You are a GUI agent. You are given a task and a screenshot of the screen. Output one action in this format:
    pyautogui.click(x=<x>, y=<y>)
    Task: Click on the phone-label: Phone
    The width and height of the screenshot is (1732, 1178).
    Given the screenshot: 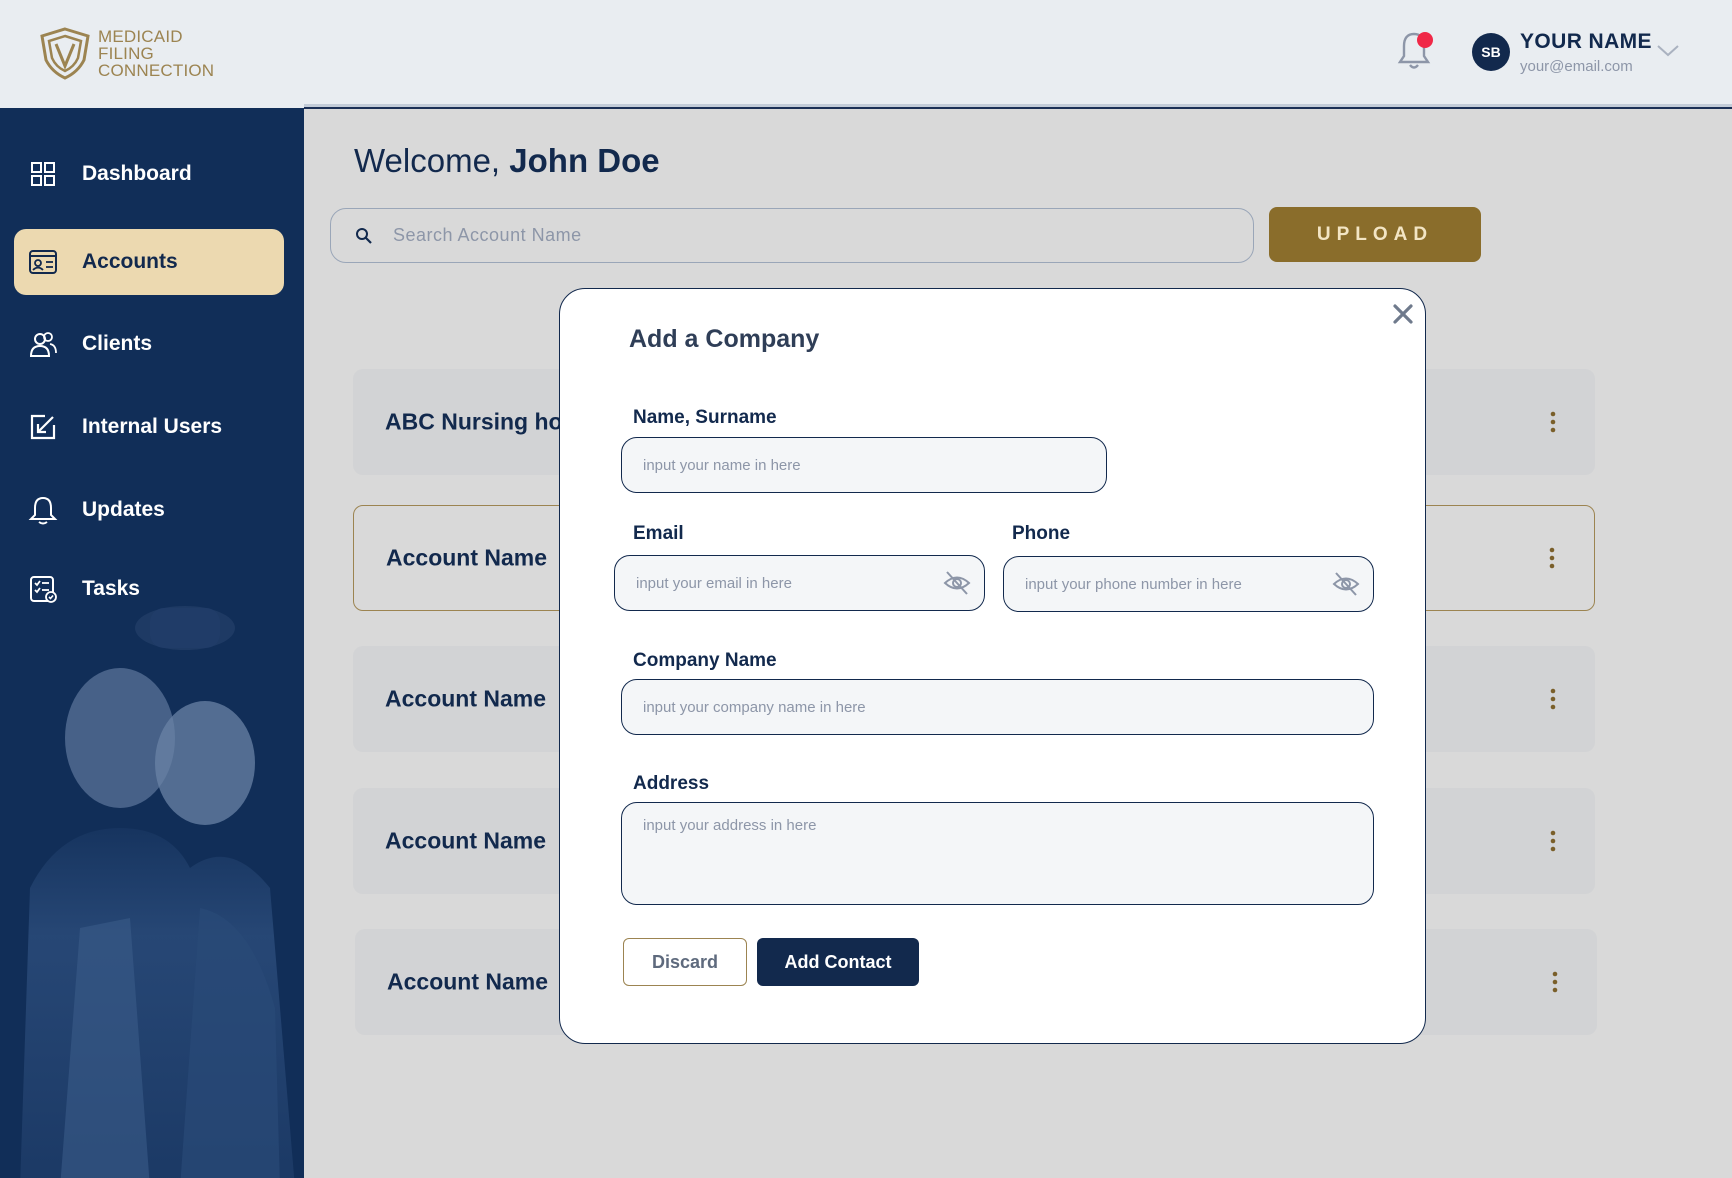 What is the action you would take?
    pyautogui.click(x=1041, y=533)
    